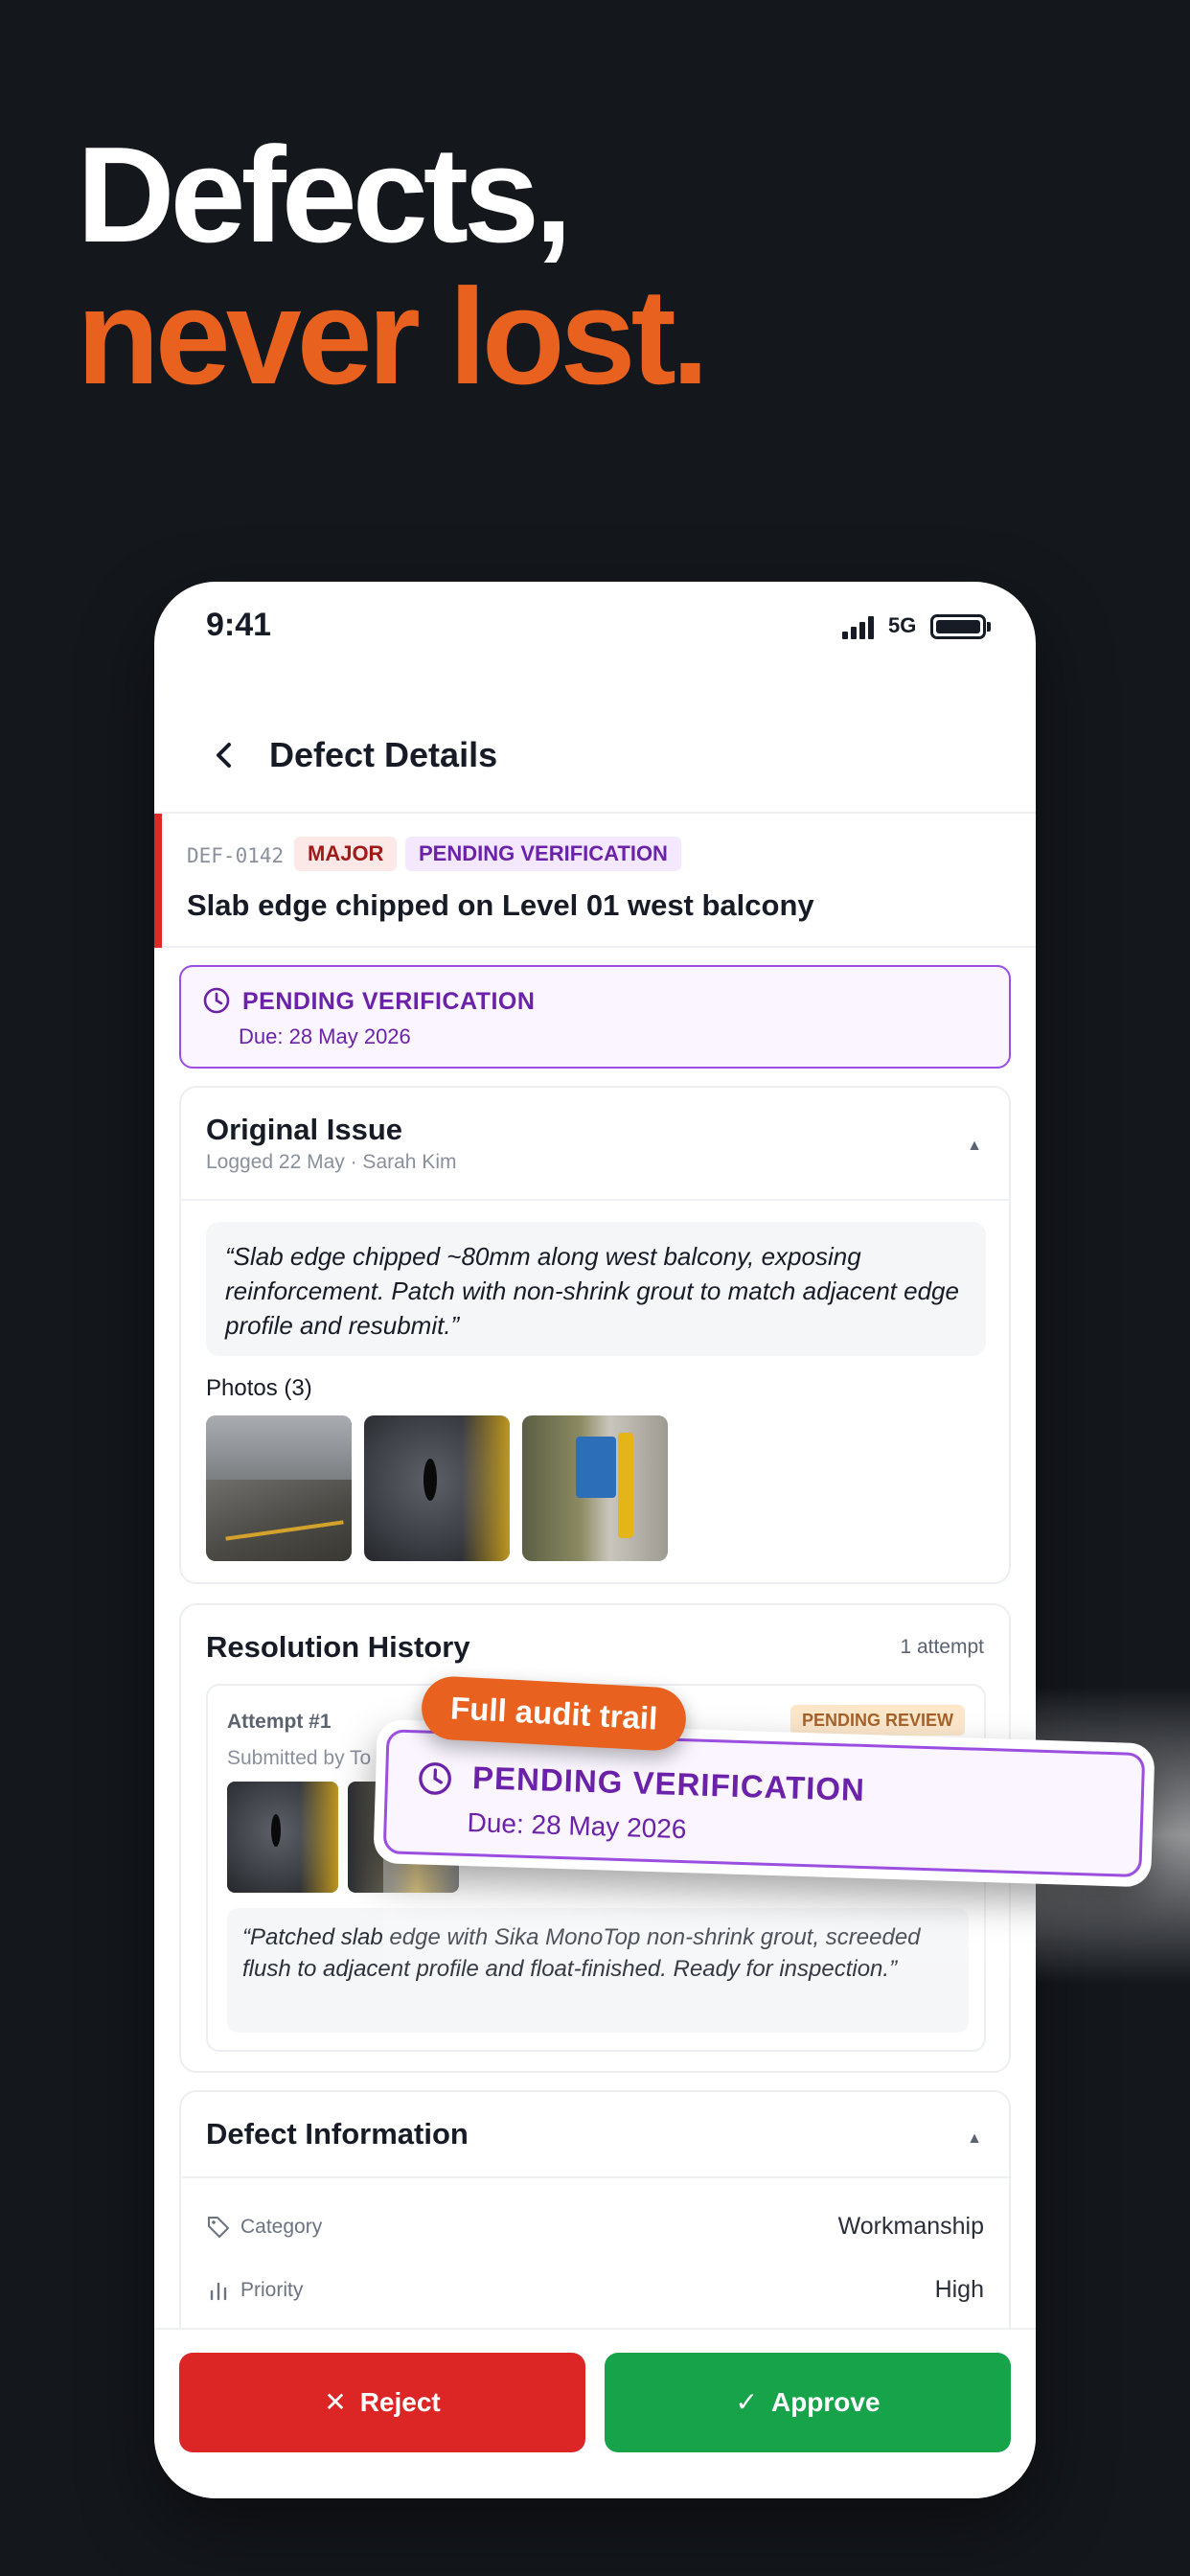 The height and width of the screenshot is (2576, 1190). Describe the element at coordinates (218, 2227) in the screenshot. I see `tag-icon` at that location.